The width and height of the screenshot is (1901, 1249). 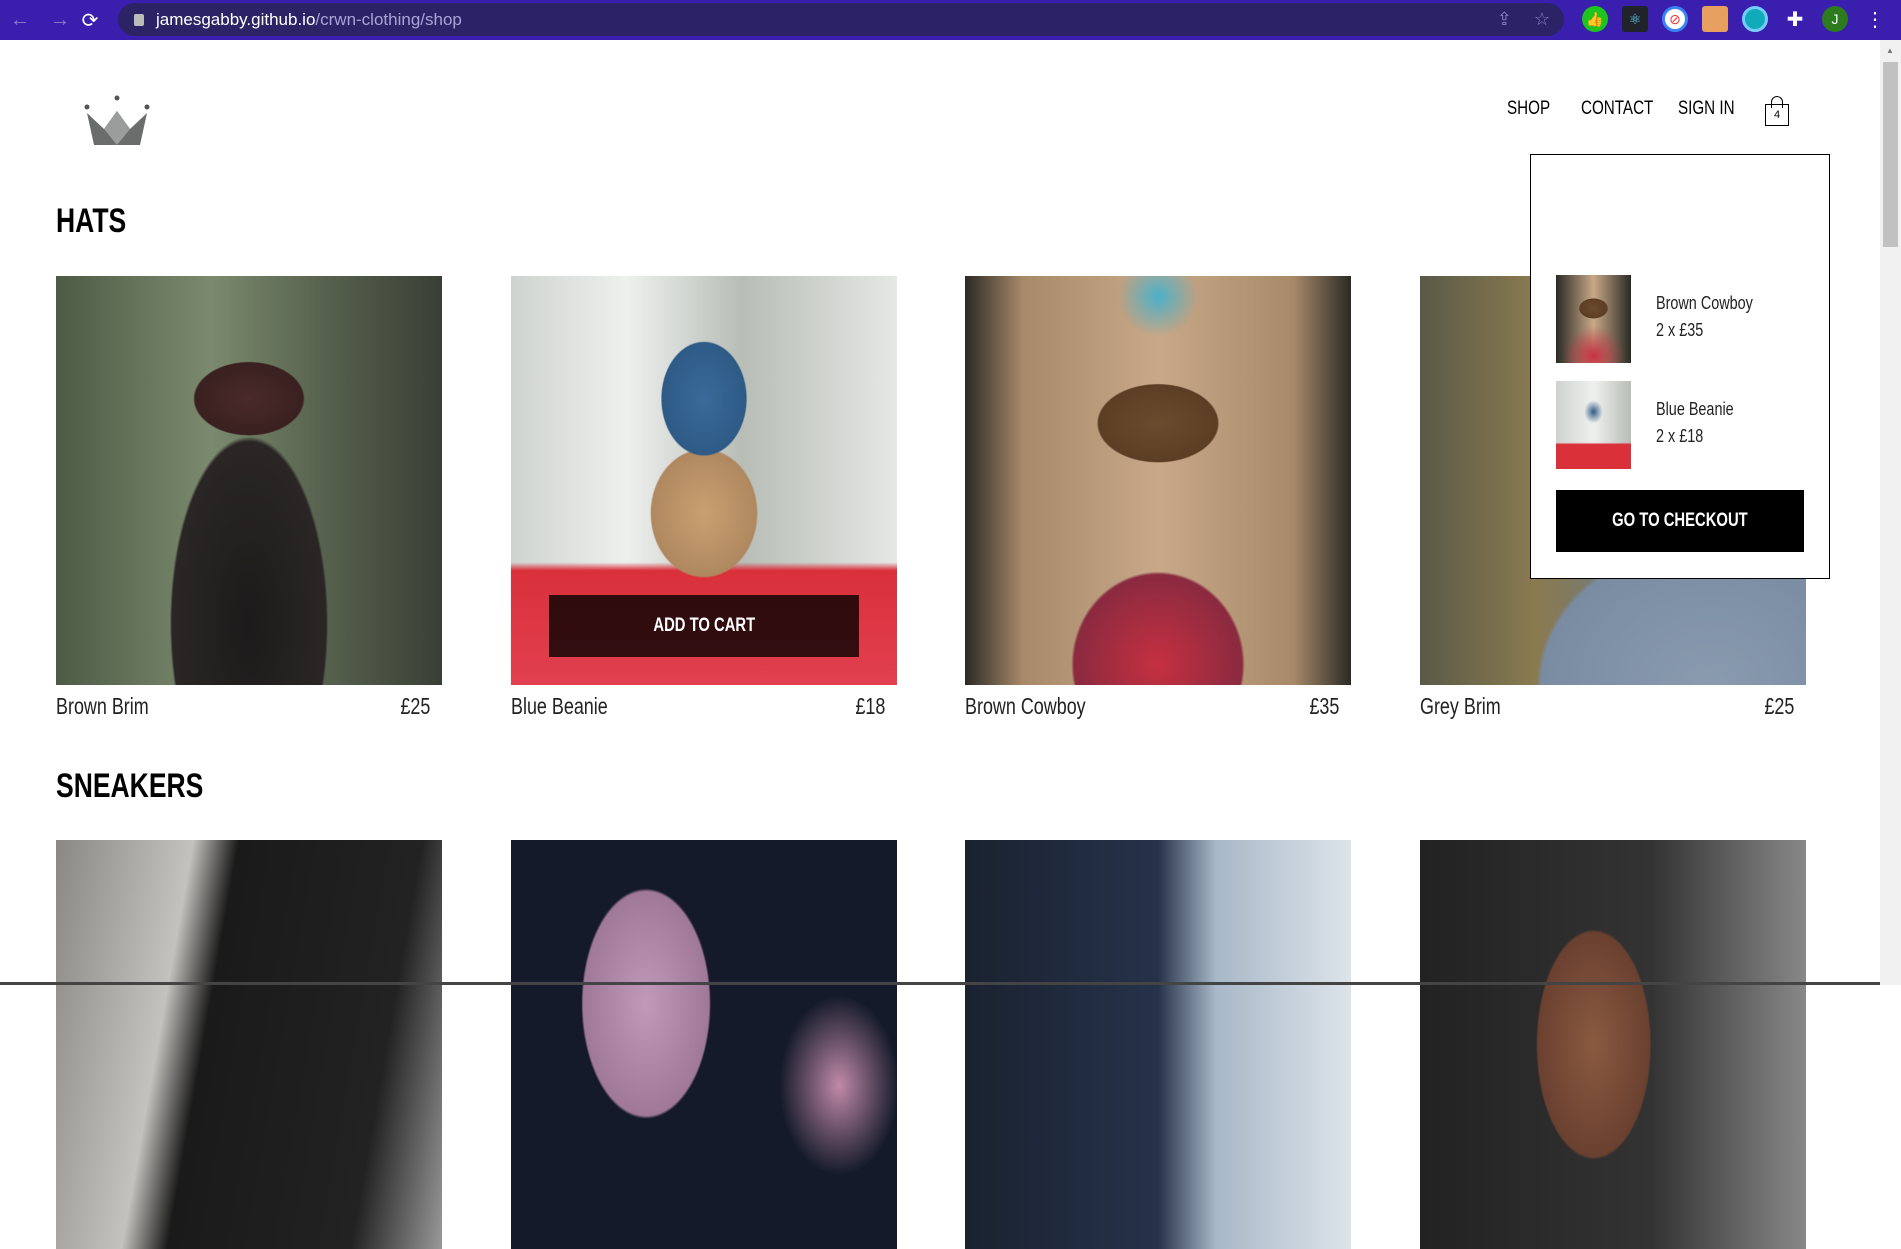 I want to click on nav-shop: SHOP, so click(x=1528, y=109).